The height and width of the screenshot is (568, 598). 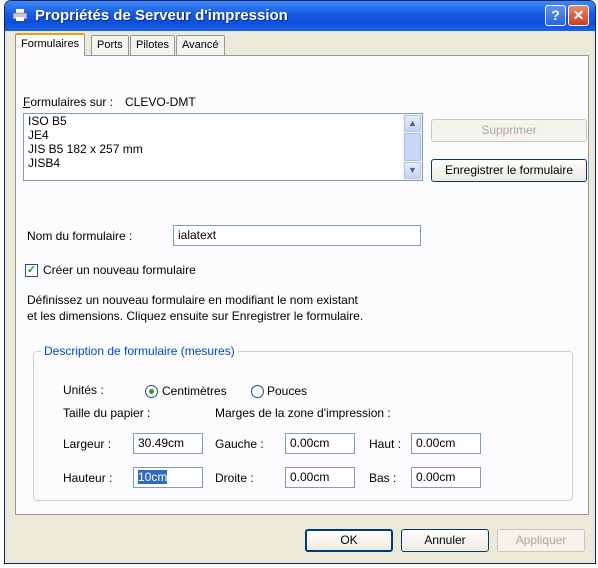 I want to click on scroll-down-icon: ▼, so click(x=412, y=170).